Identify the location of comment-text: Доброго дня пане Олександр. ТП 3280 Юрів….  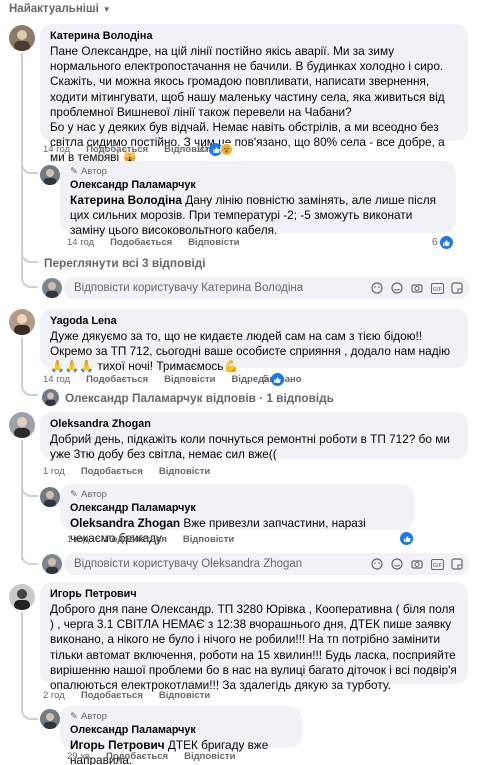
(253, 647).